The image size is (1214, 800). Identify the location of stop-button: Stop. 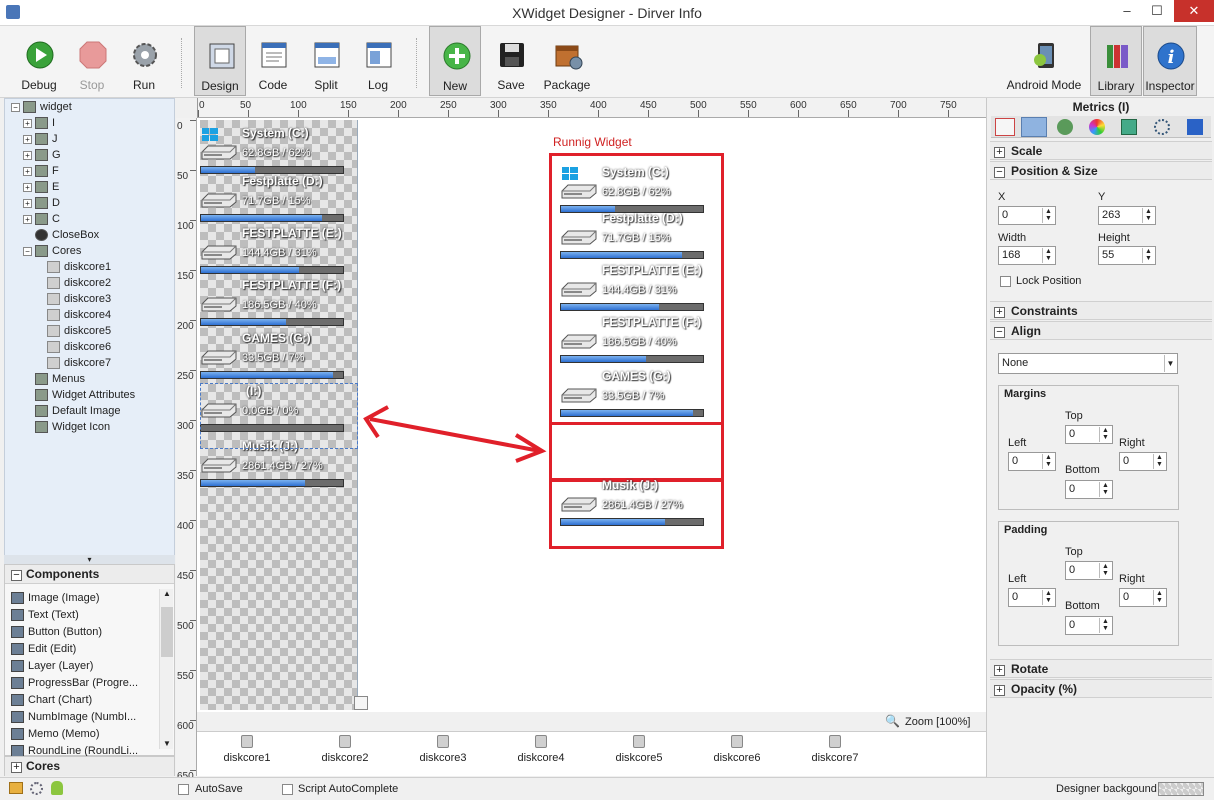
(92, 61).